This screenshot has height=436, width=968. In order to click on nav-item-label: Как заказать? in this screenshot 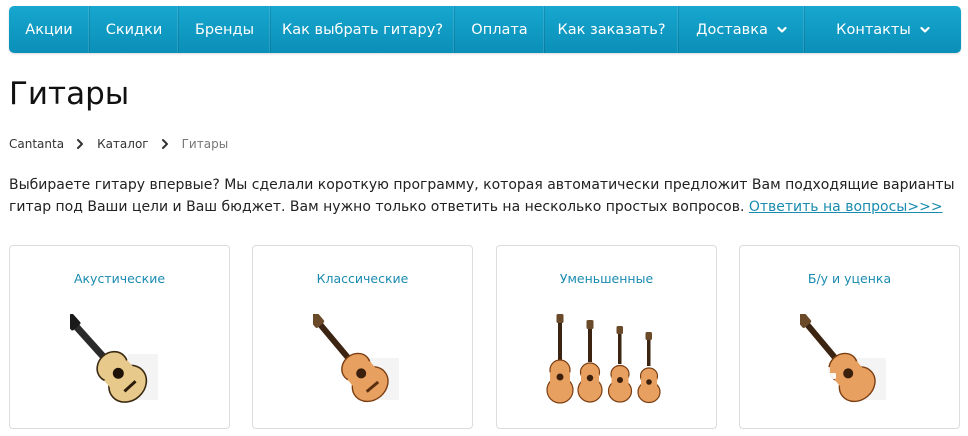, I will do `click(611, 29)`.